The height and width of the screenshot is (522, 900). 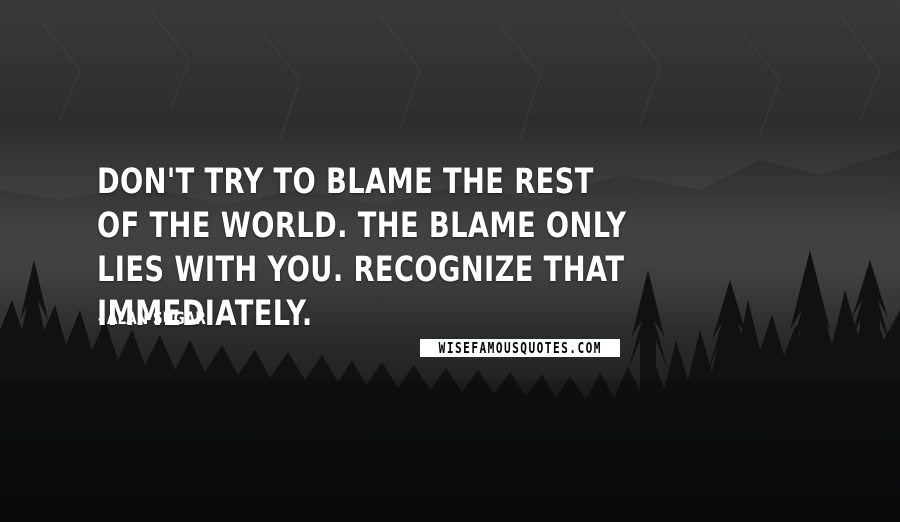 I want to click on watermark-text: WISEFAMOUSQUOTES.COM, so click(x=520, y=348).